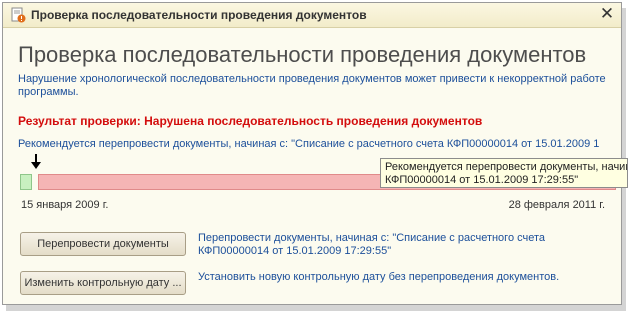 The height and width of the screenshot is (314, 630). Describe the element at coordinates (36, 161) in the screenshot. I see `arrow-down-icon` at that location.